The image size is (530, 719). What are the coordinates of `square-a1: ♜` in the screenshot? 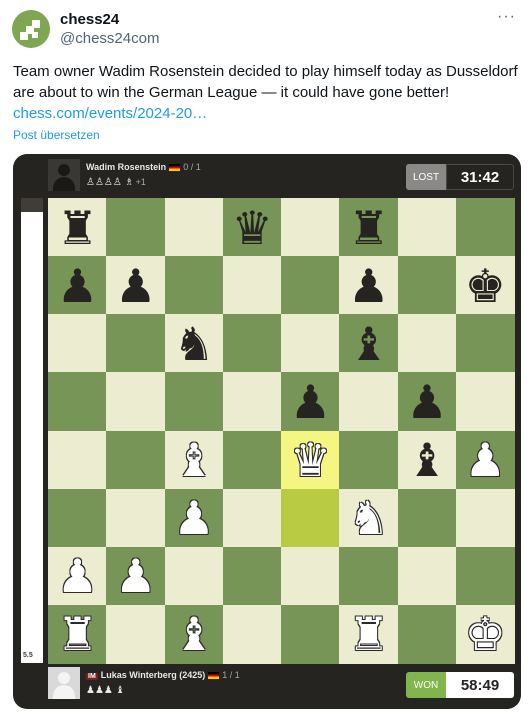 It's located at (77, 634).